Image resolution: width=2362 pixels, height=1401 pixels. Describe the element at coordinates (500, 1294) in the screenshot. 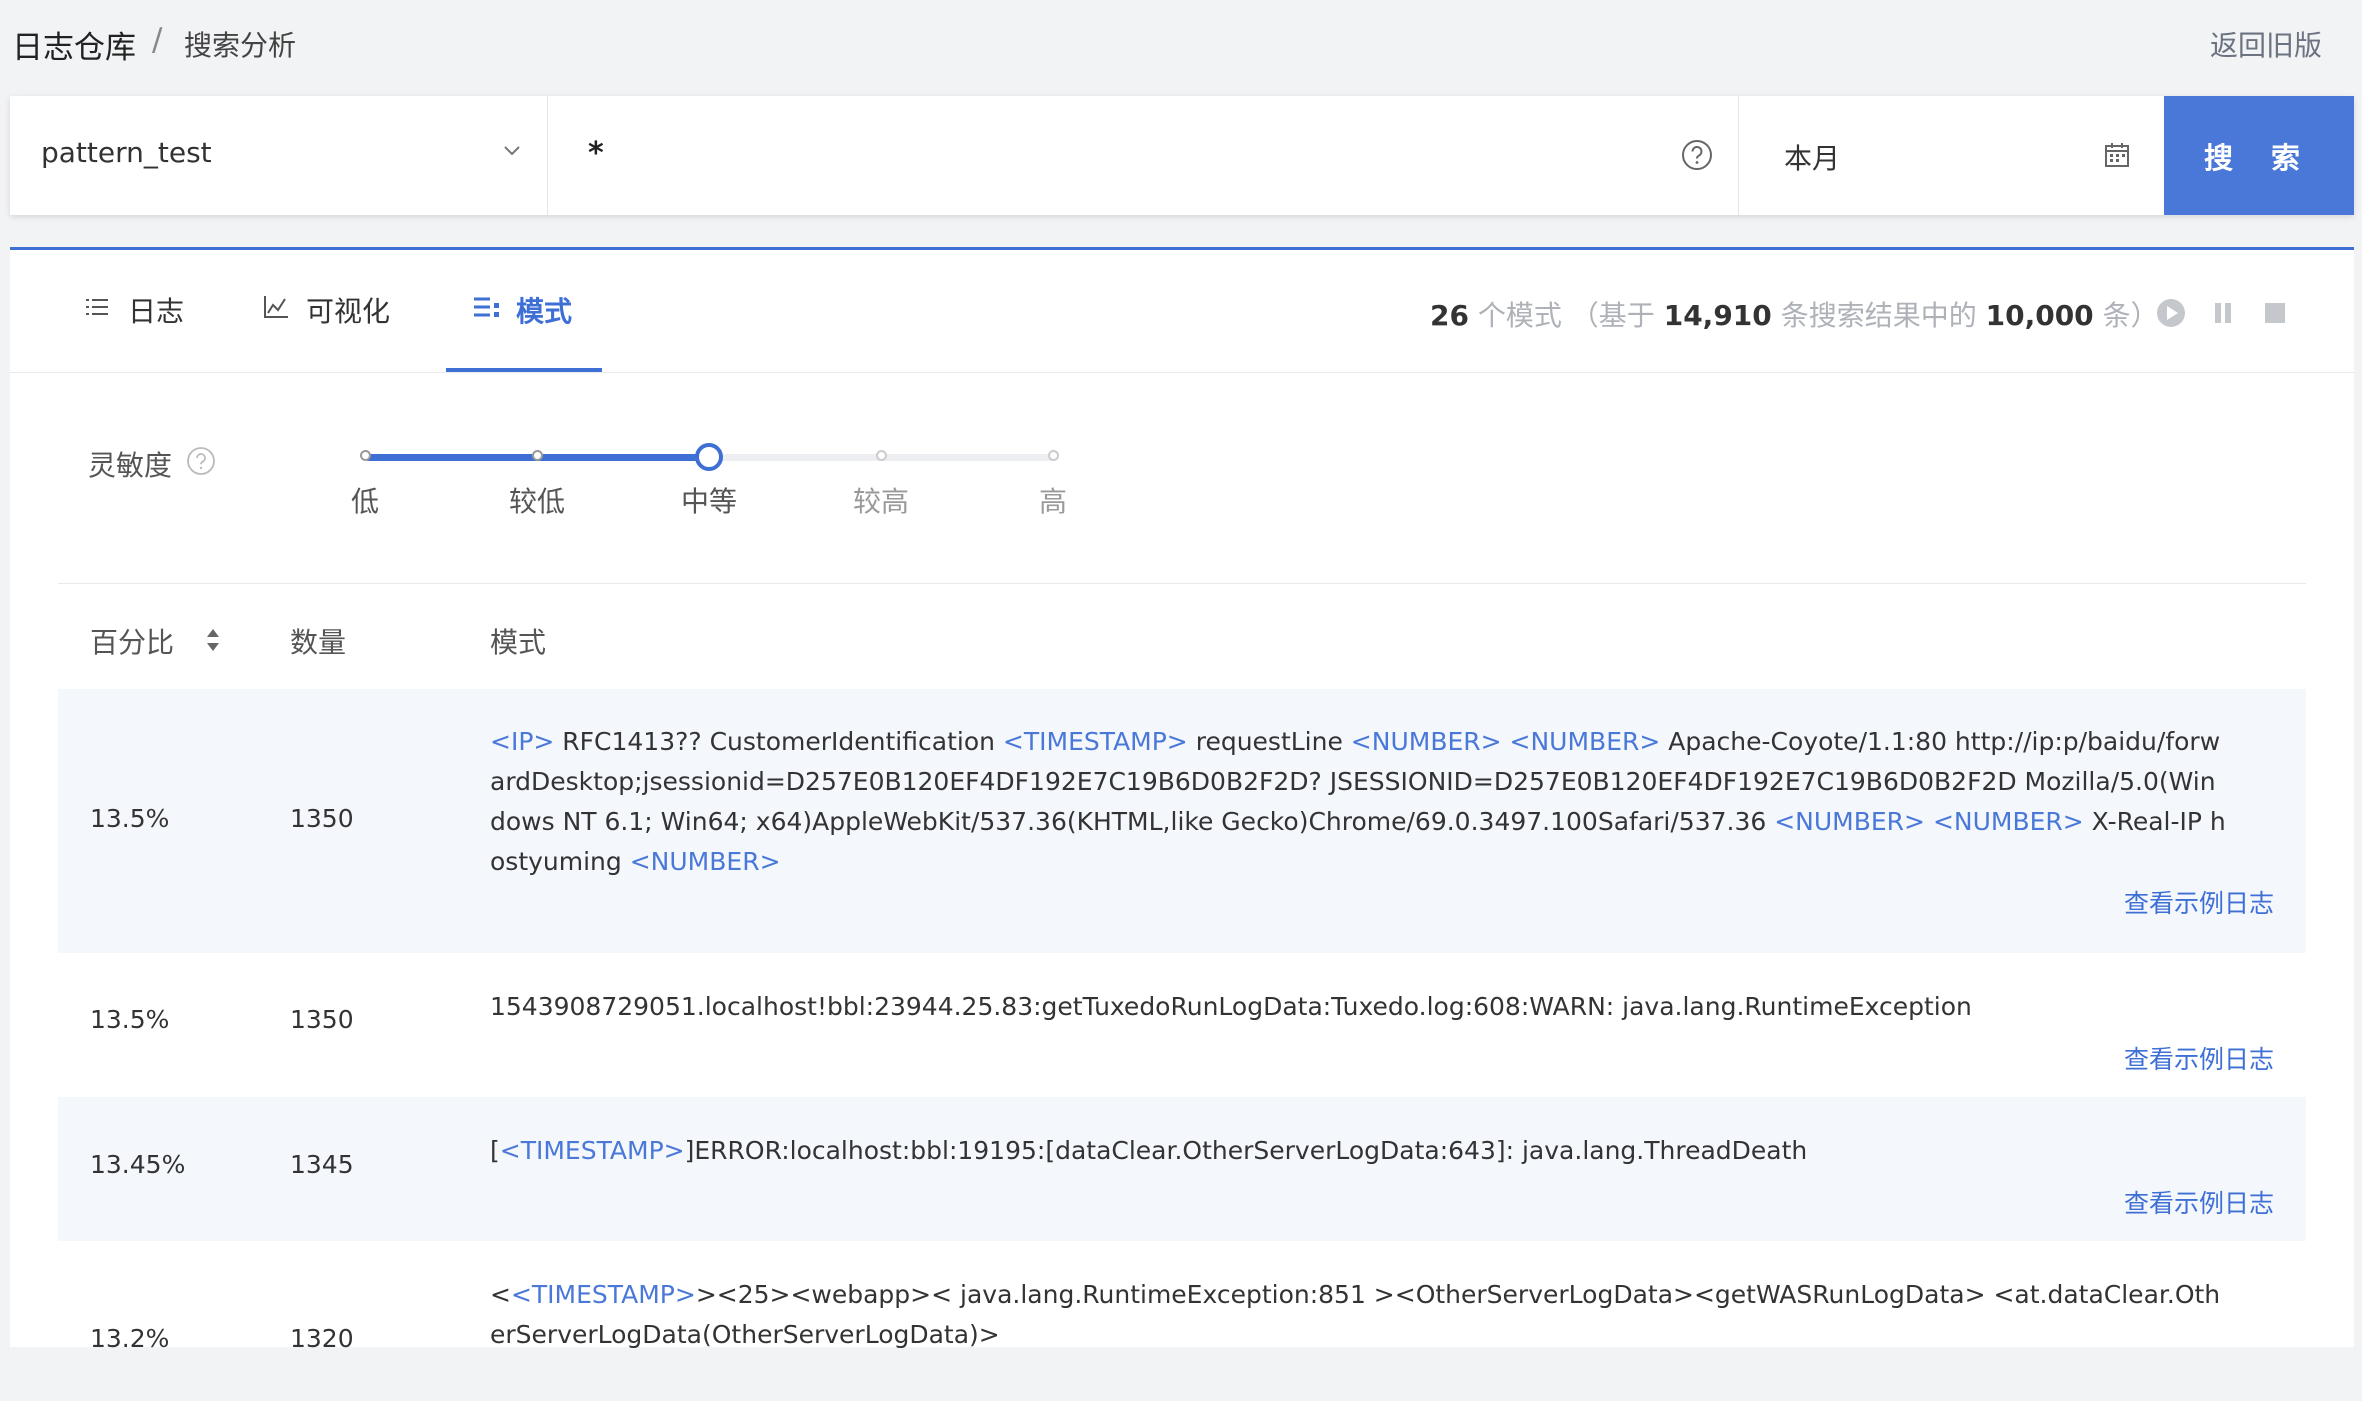

I see `pattern-text: <` at that location.